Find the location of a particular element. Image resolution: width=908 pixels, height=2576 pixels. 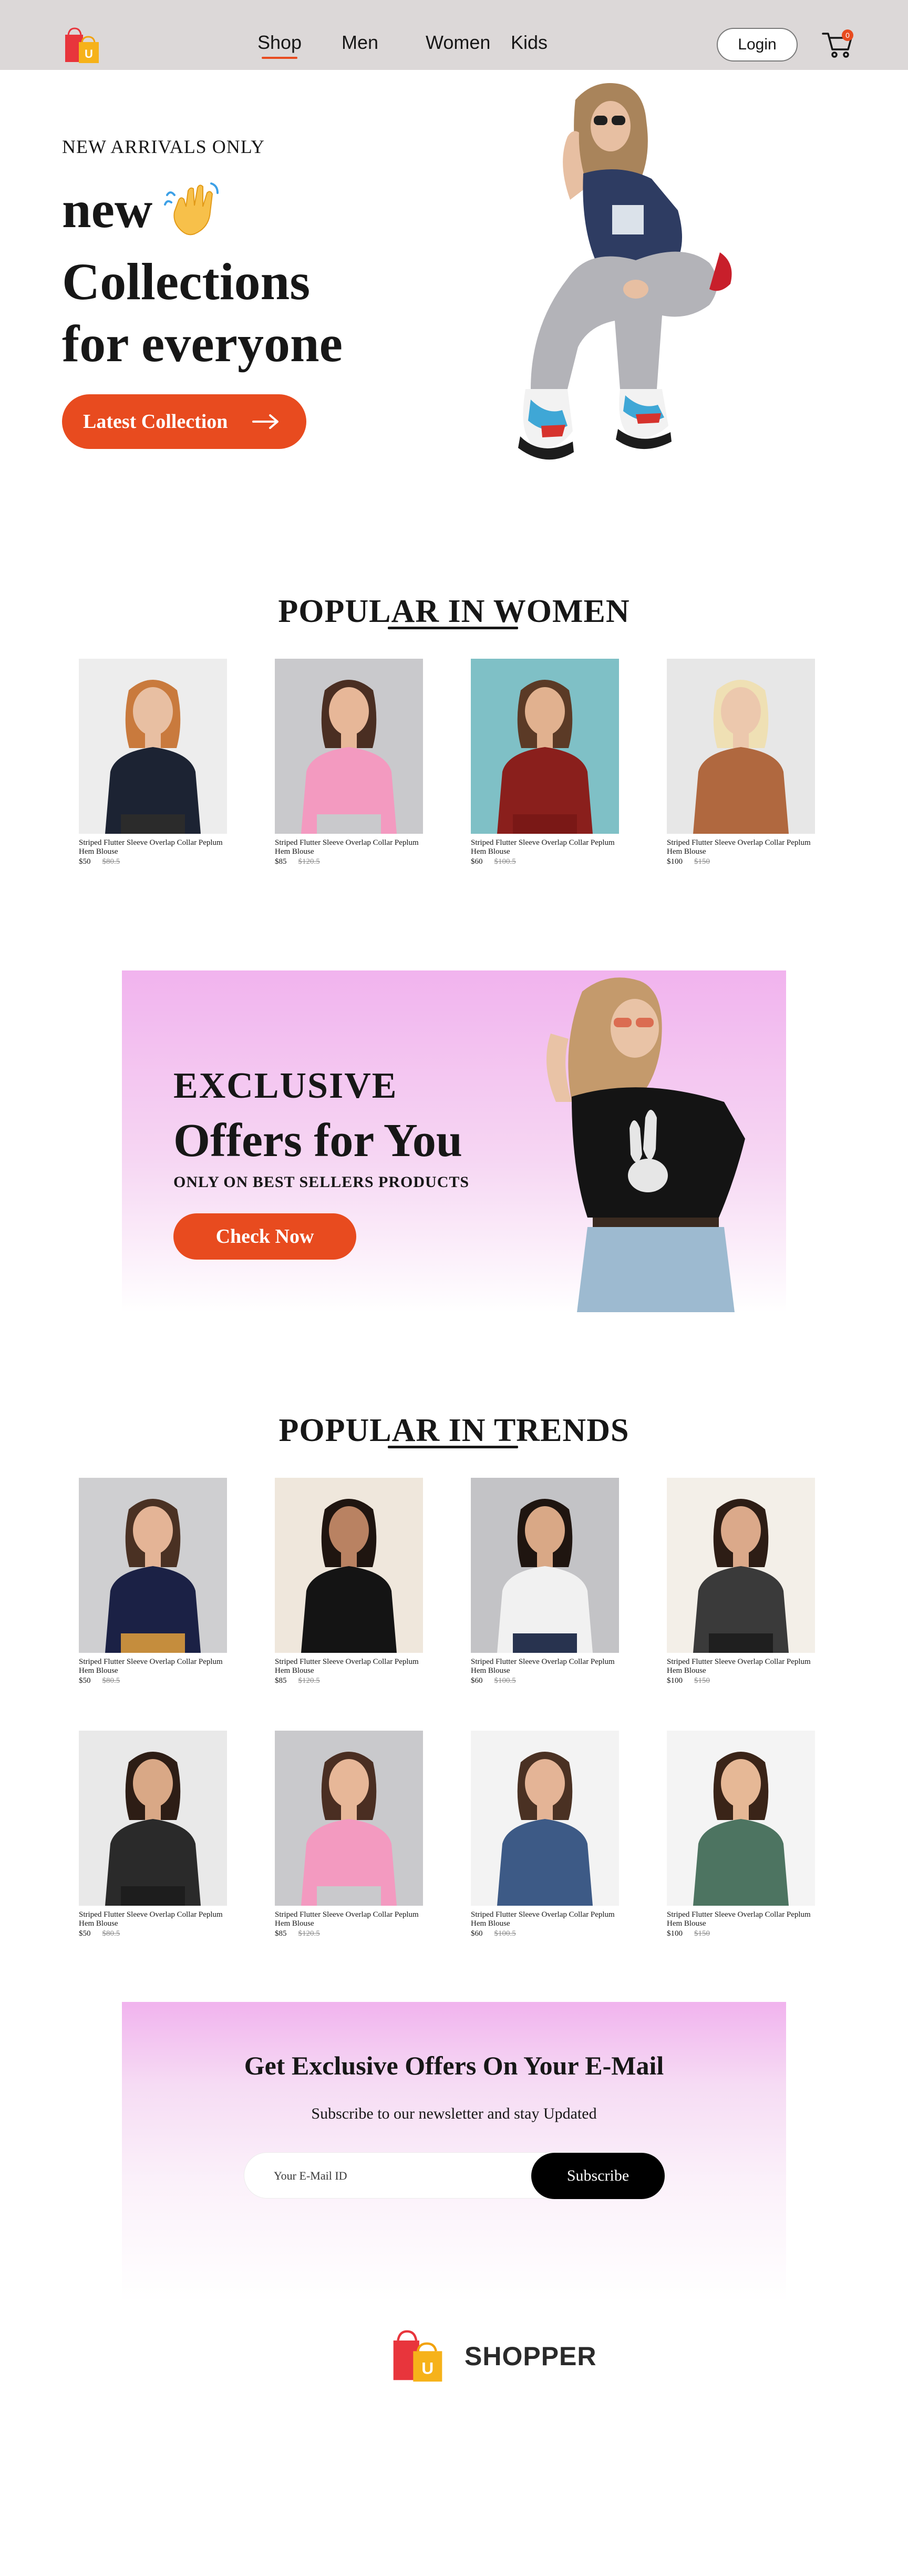

email-input is located at coordinates (384, 2176).